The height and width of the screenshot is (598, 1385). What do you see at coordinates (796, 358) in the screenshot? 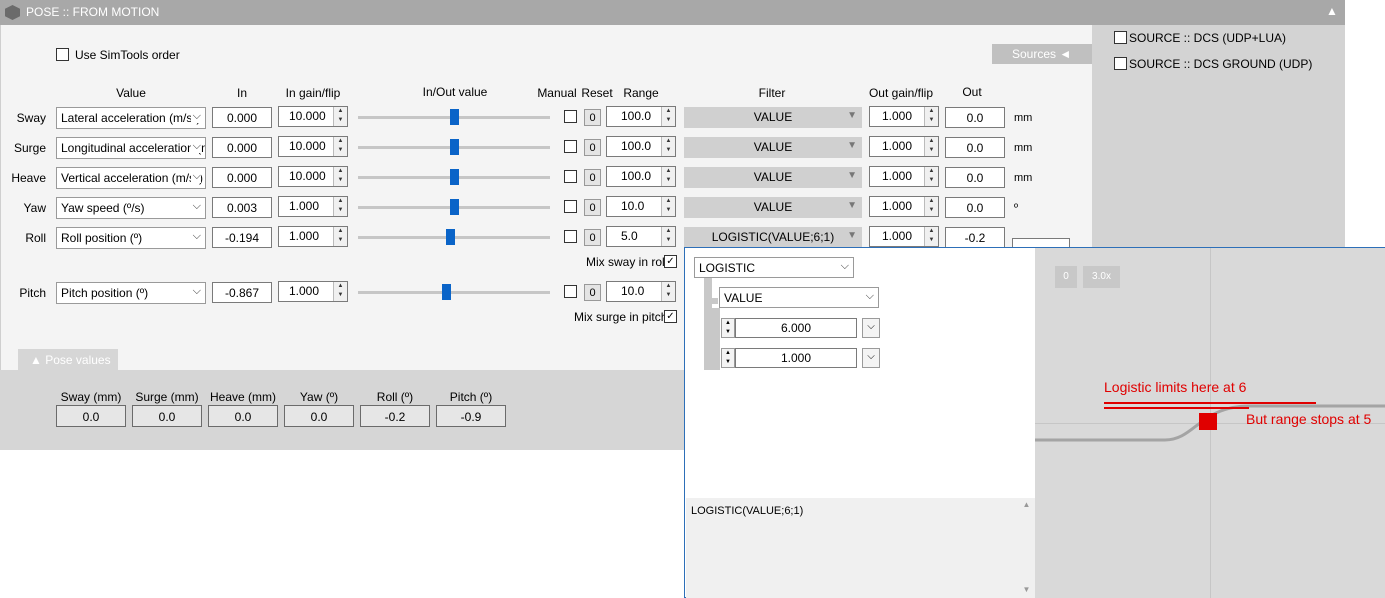
I see `arg3-field: 1.000` at bounding box center [796, 358].